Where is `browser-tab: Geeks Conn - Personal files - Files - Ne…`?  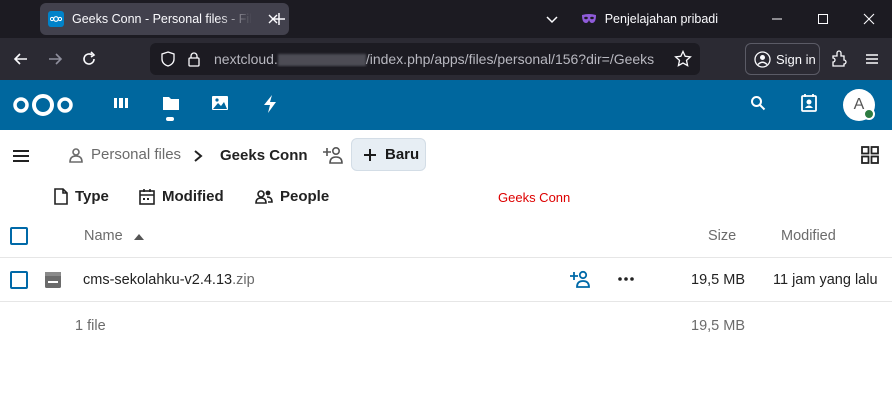 browser-tab: Geeks Conn - Personal files - Files - Ne… is located at coordinates (164, 19).